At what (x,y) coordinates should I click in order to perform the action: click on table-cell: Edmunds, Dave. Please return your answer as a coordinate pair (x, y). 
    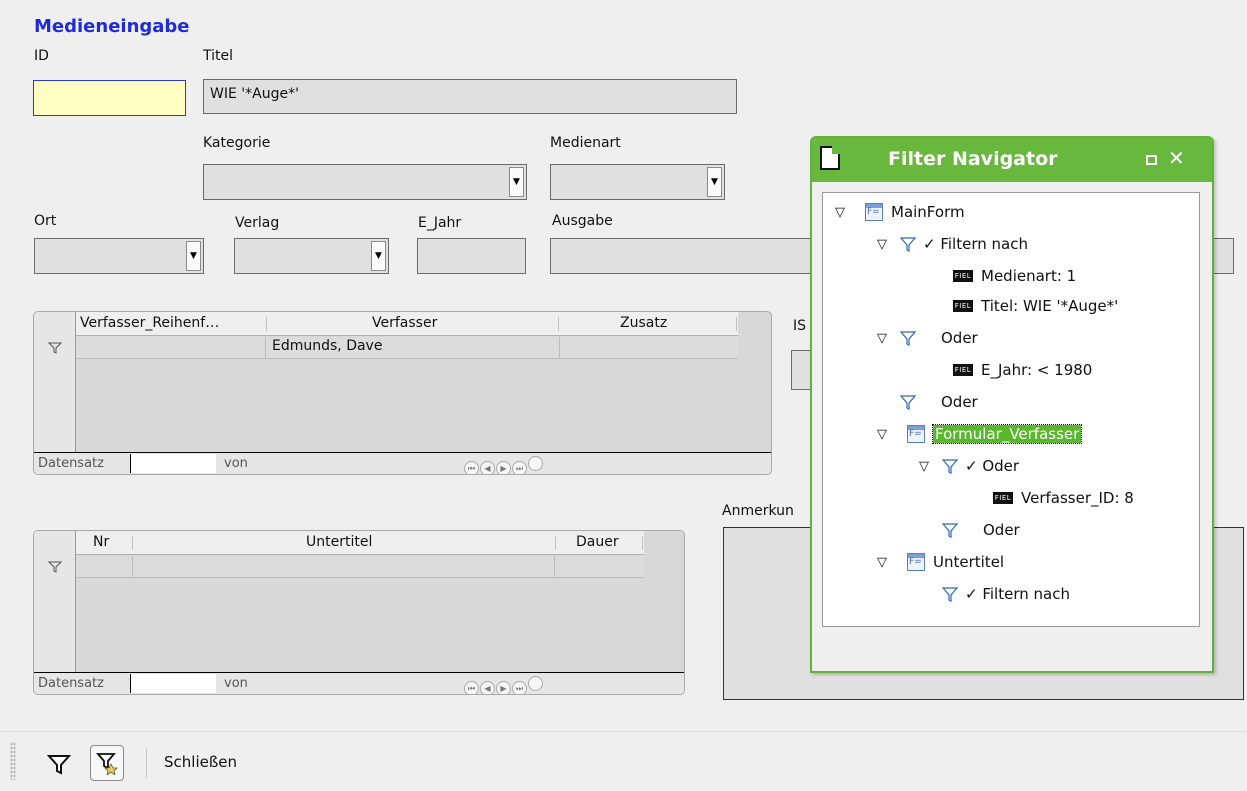
    Looking at the image, I should click on (327, 346).